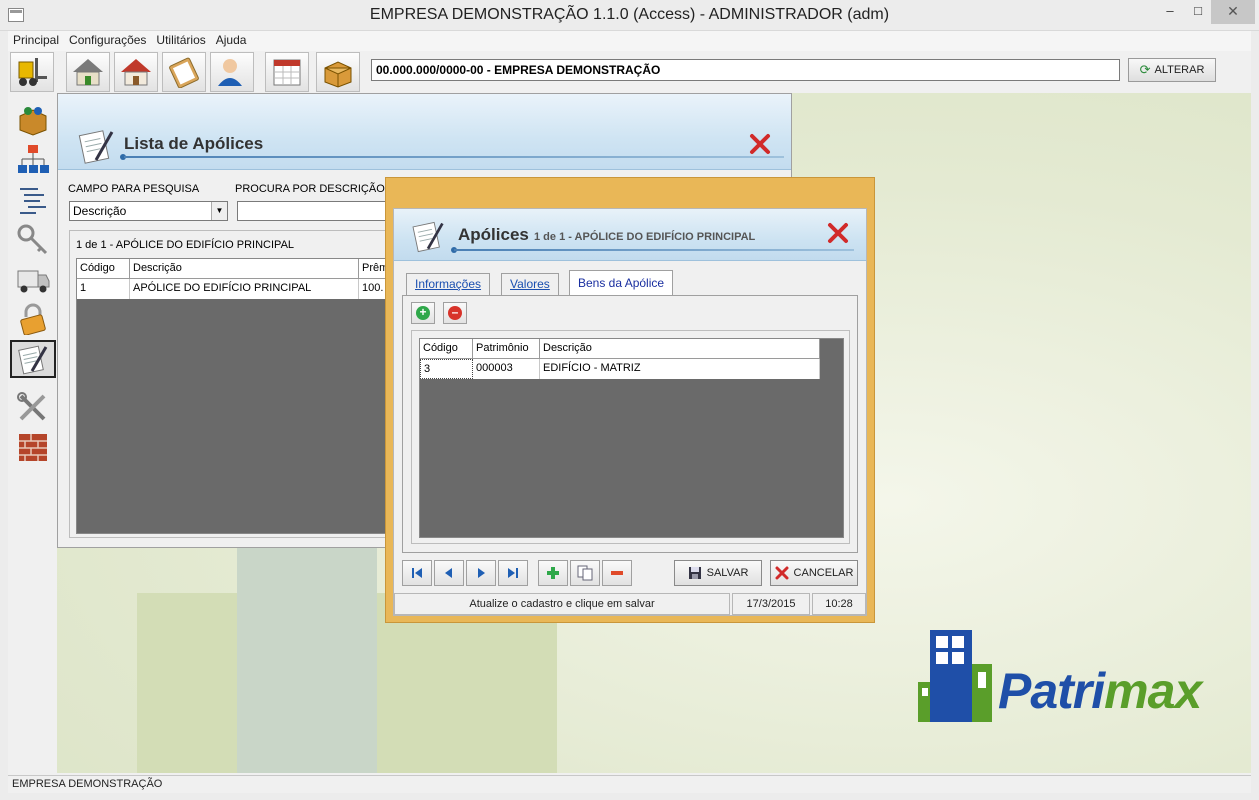 This screenshot has width=1259, height=800. I want to click on results-count: 1 de 1 - APÓLICE DO EDIFÍCIO PRINCIPAL, so click(185, 245).